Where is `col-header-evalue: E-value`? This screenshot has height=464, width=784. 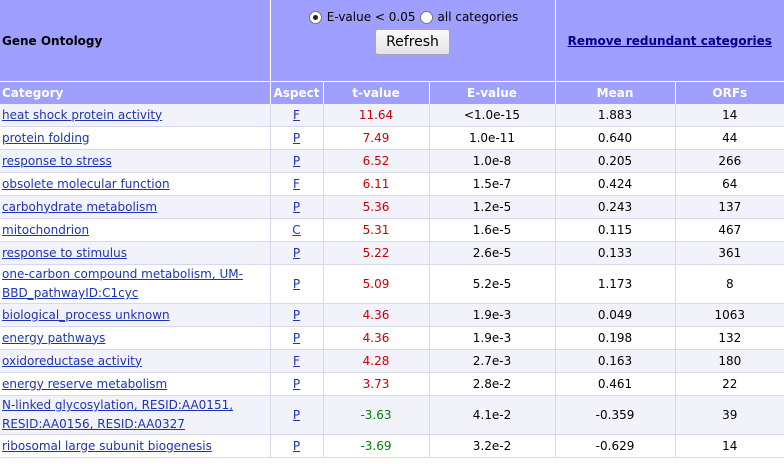
col-header-evalue: E-value is located at coordinates (492, 92).